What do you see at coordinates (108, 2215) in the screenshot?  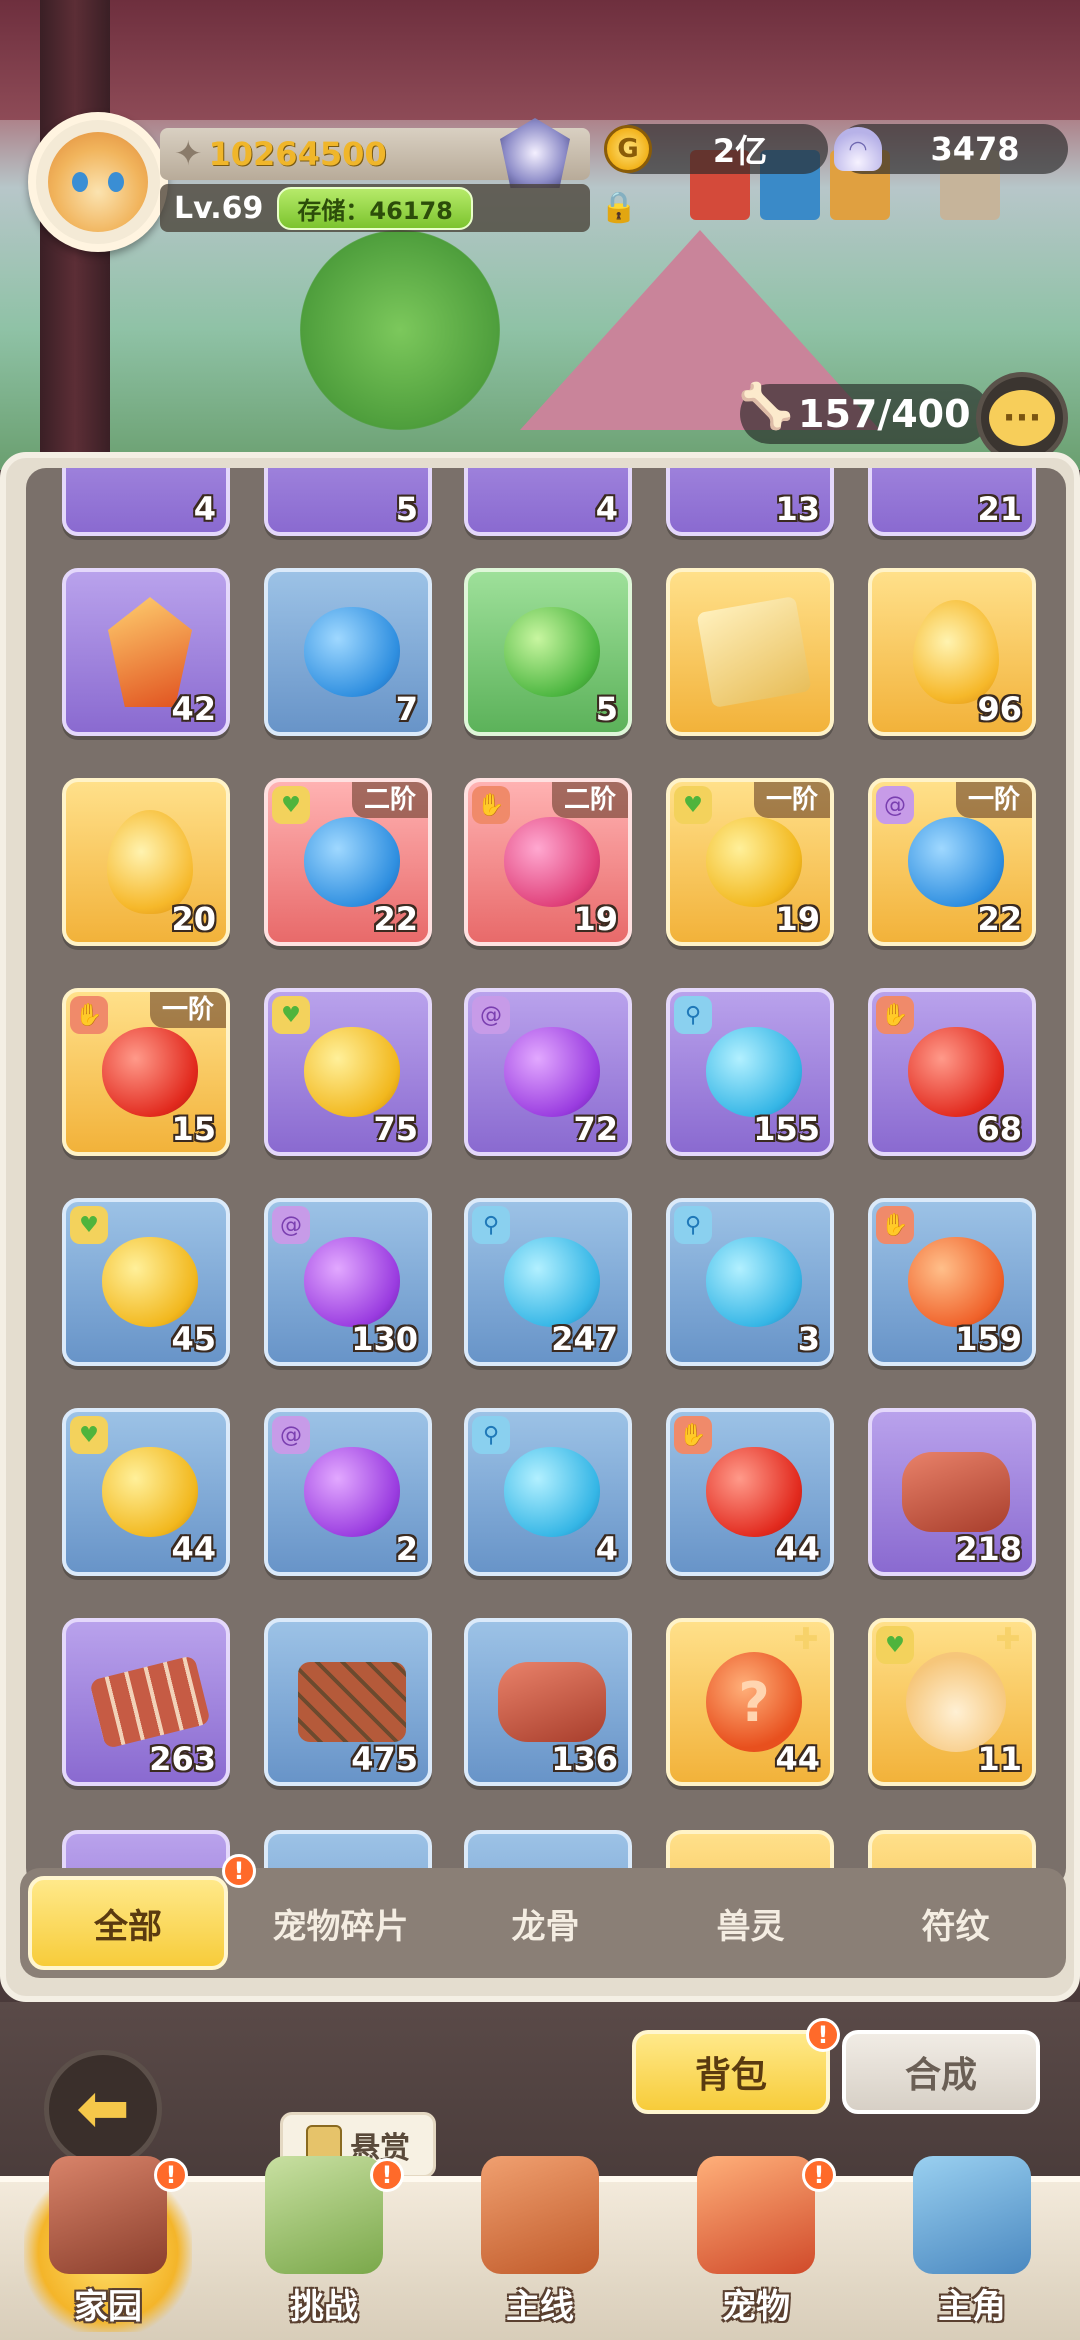 I see `home-icon` at bounding box center [108, 2215].